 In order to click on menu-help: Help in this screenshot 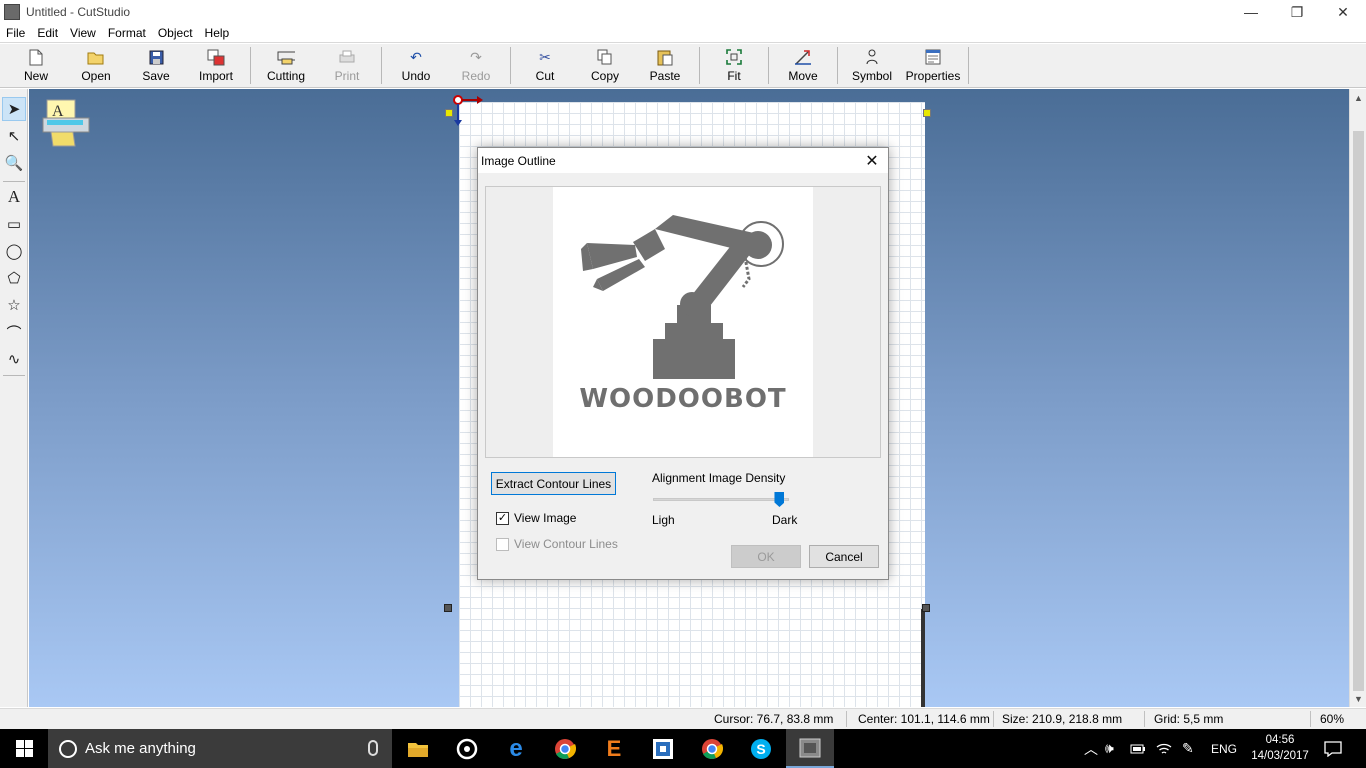, I will do `click(217, 33)`.